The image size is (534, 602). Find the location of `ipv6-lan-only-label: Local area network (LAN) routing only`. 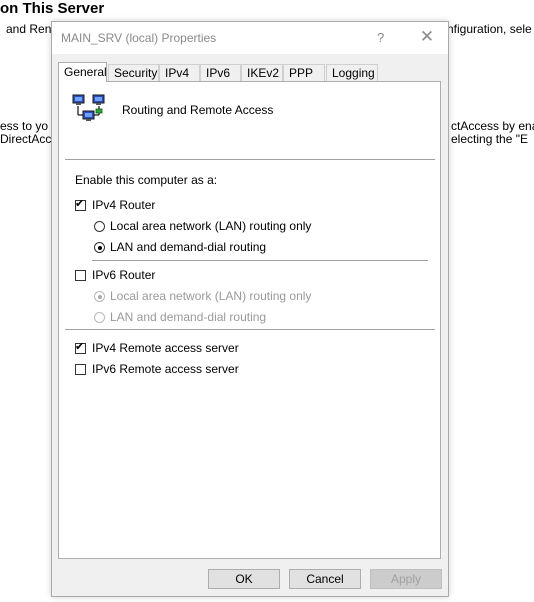

ipv6-lan-only-label: Local area network (LAN) routing only is located at coordinates (211, 296).